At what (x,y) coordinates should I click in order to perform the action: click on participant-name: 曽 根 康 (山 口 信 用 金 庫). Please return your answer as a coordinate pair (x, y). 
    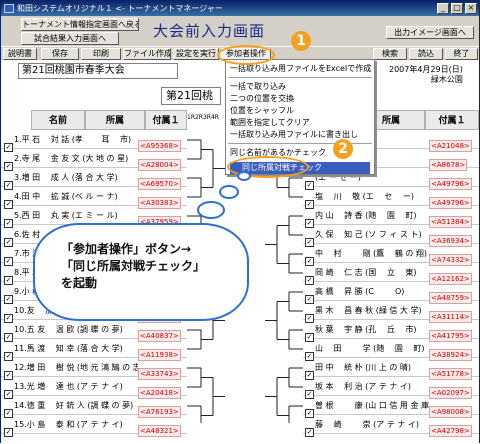
    Looking at the image, I should click on (372, 405).